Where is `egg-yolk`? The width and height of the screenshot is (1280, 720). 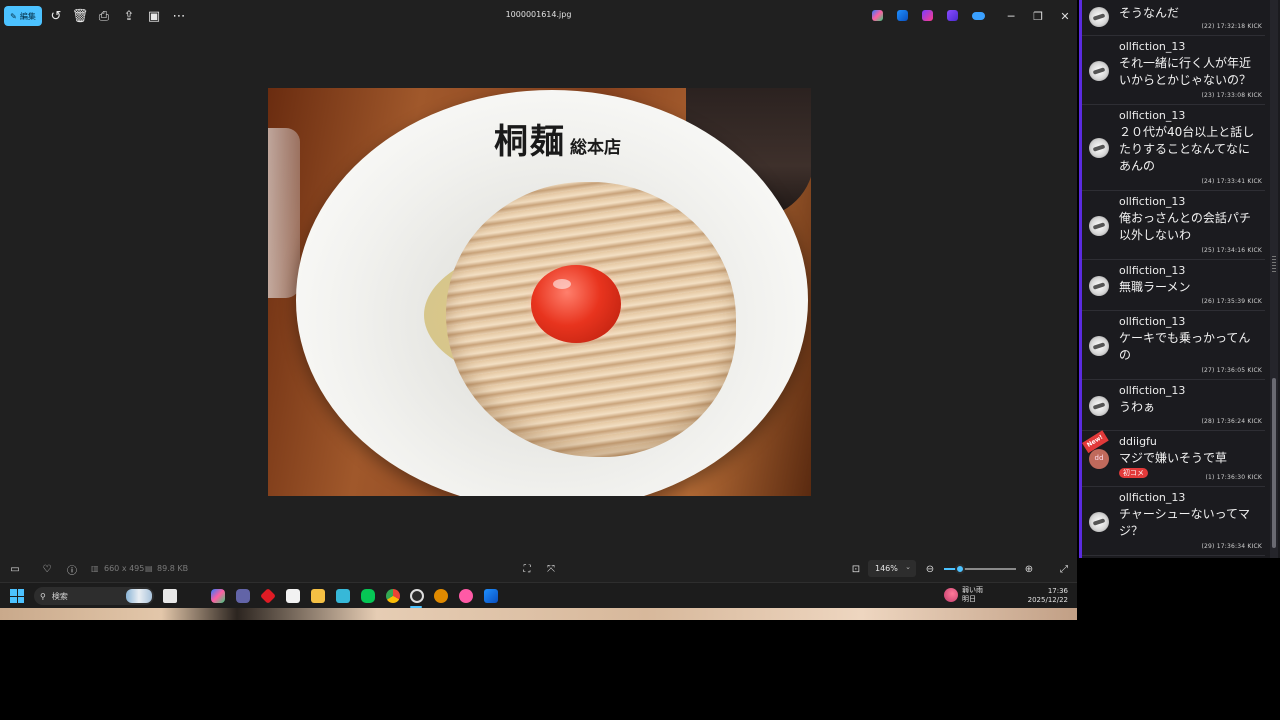 egg-yolk is located at coordinates (576, 304).